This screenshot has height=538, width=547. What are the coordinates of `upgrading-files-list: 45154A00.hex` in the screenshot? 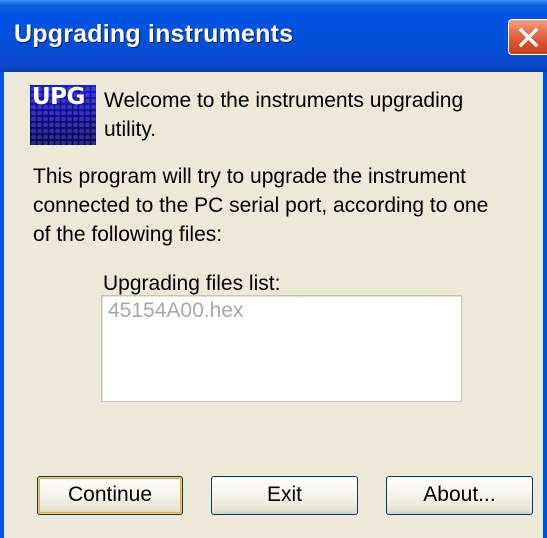 It's located at (281, 348).